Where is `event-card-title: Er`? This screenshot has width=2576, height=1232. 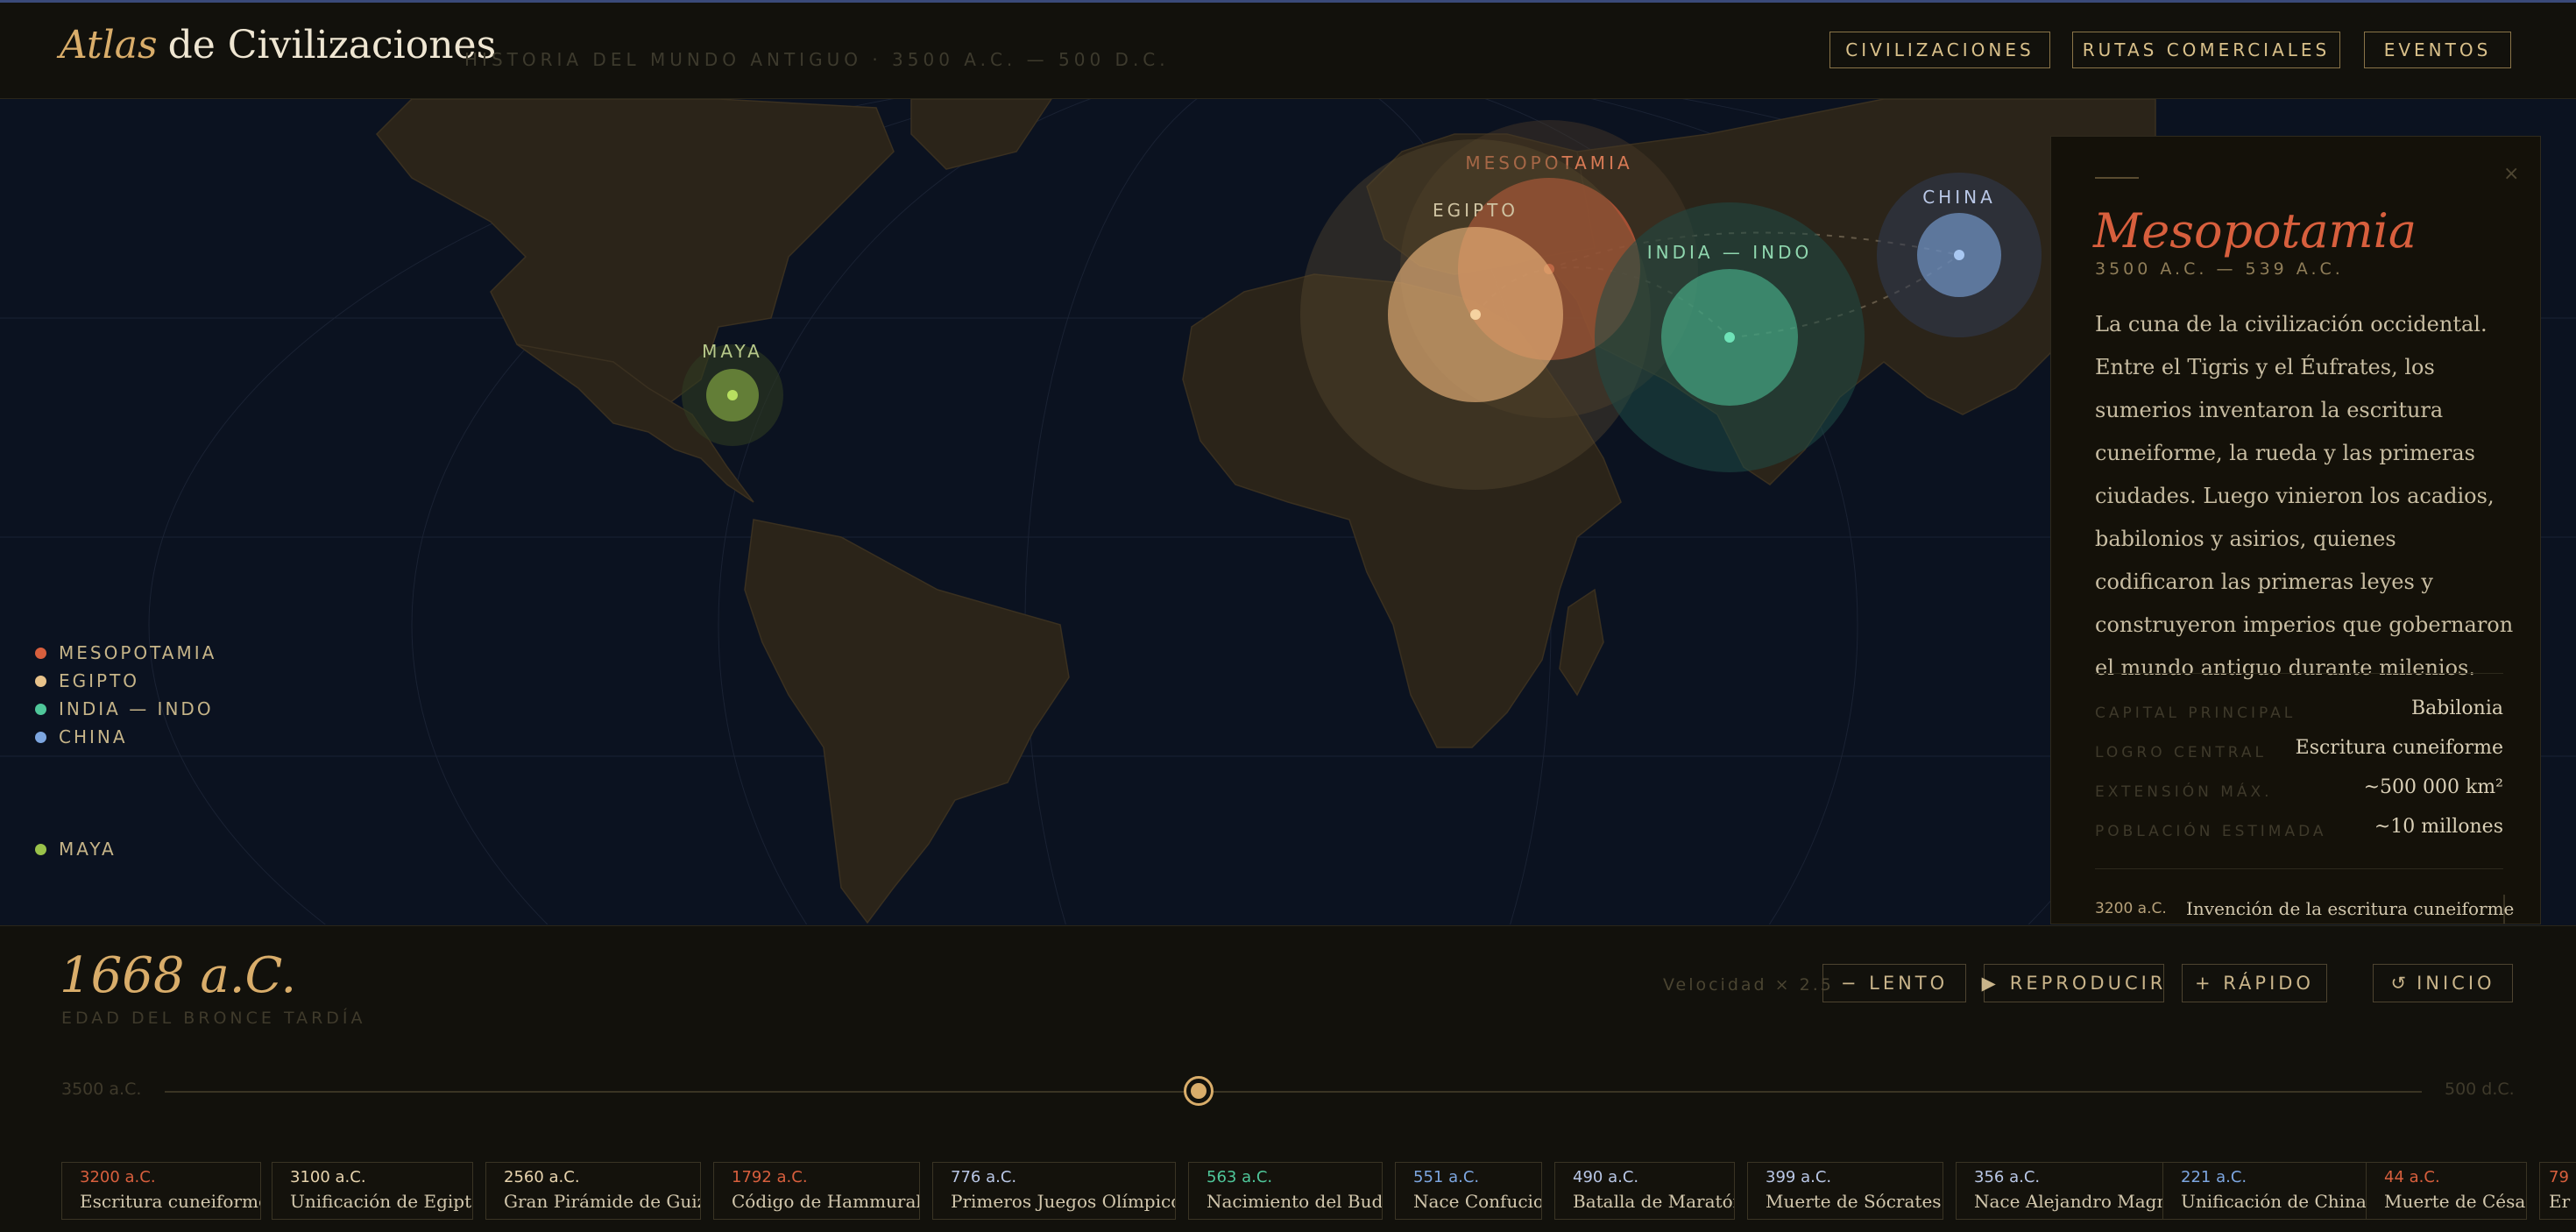 event-card-title: Er is located at coordinates (2560, 1201).